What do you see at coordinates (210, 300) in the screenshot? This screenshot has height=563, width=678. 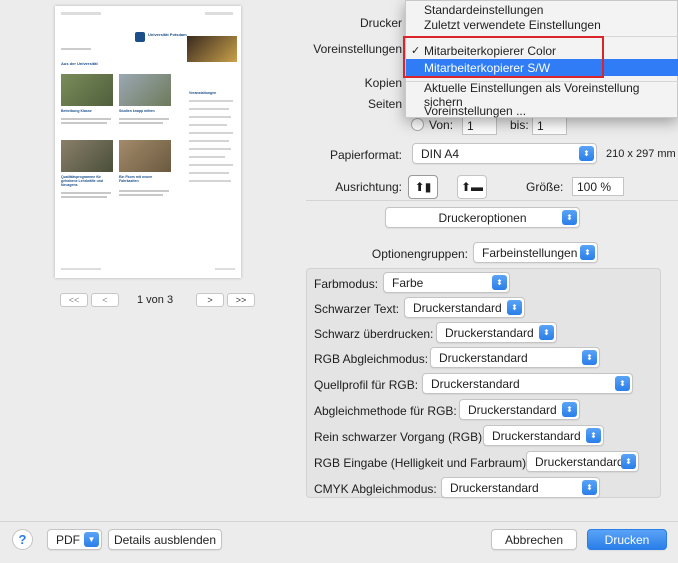 I see `next-page-button: >` at bounding box center [210, 300].